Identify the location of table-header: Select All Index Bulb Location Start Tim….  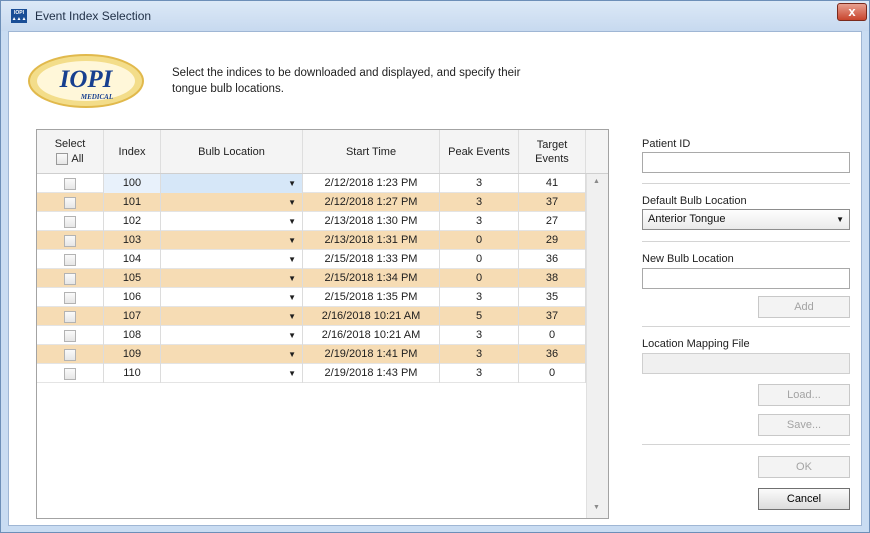
(322, 152).